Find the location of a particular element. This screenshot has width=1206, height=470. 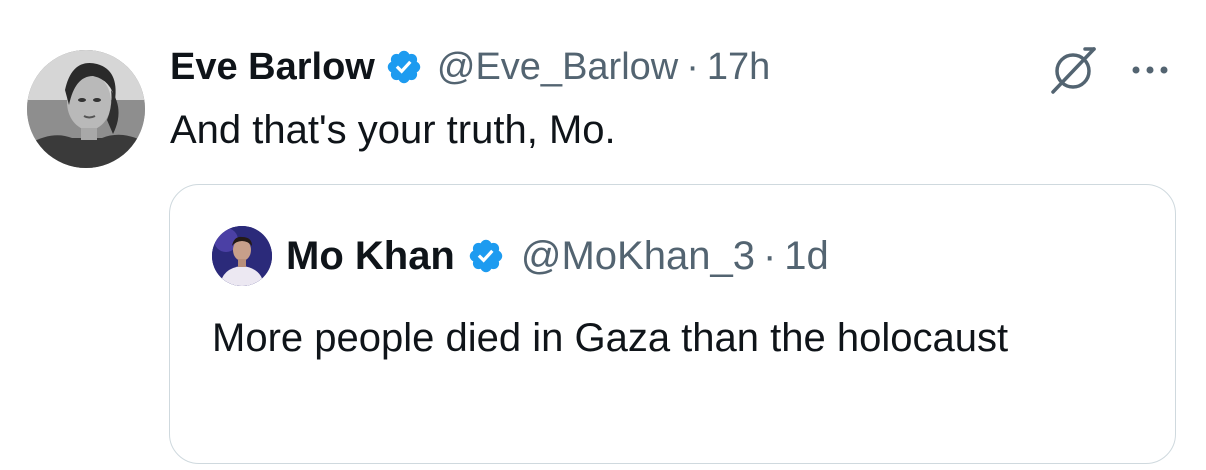

author-avatar-image is located at coordinates (86, 109).